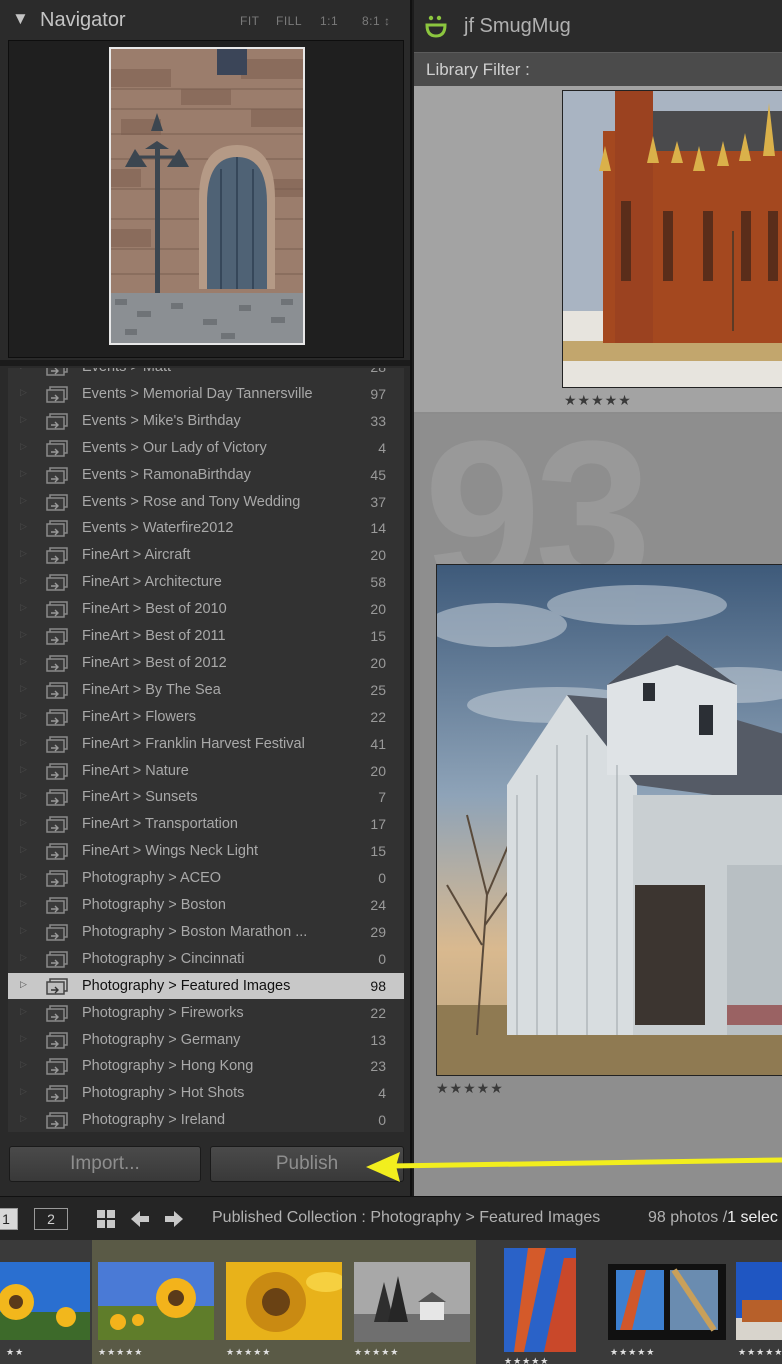 Image resolution: width=782 pixels, height=1364 pixels. I want to click on collection-row: ▷ Events > Matt 28, so click(206, 374).